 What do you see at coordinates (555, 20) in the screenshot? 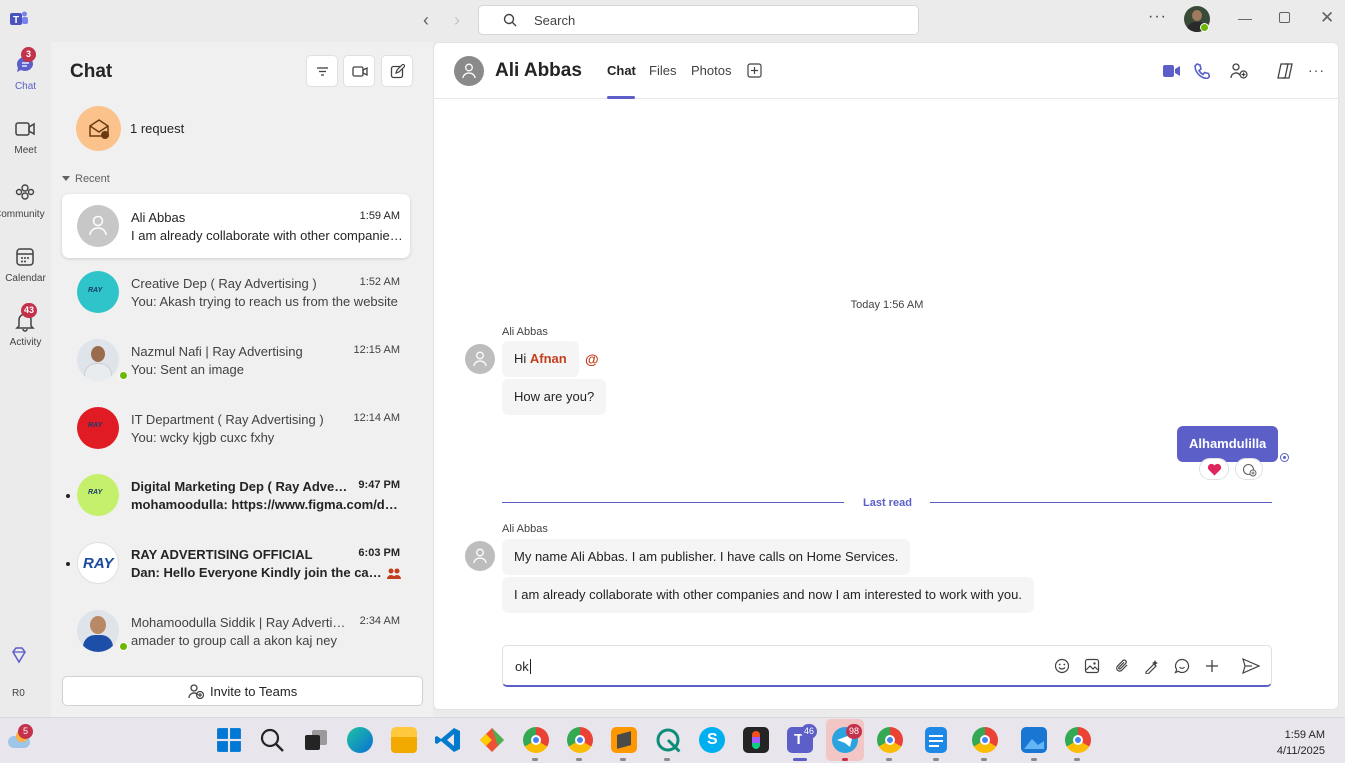
I see `search-placeholder: Search` at bounding box center [555, 20].